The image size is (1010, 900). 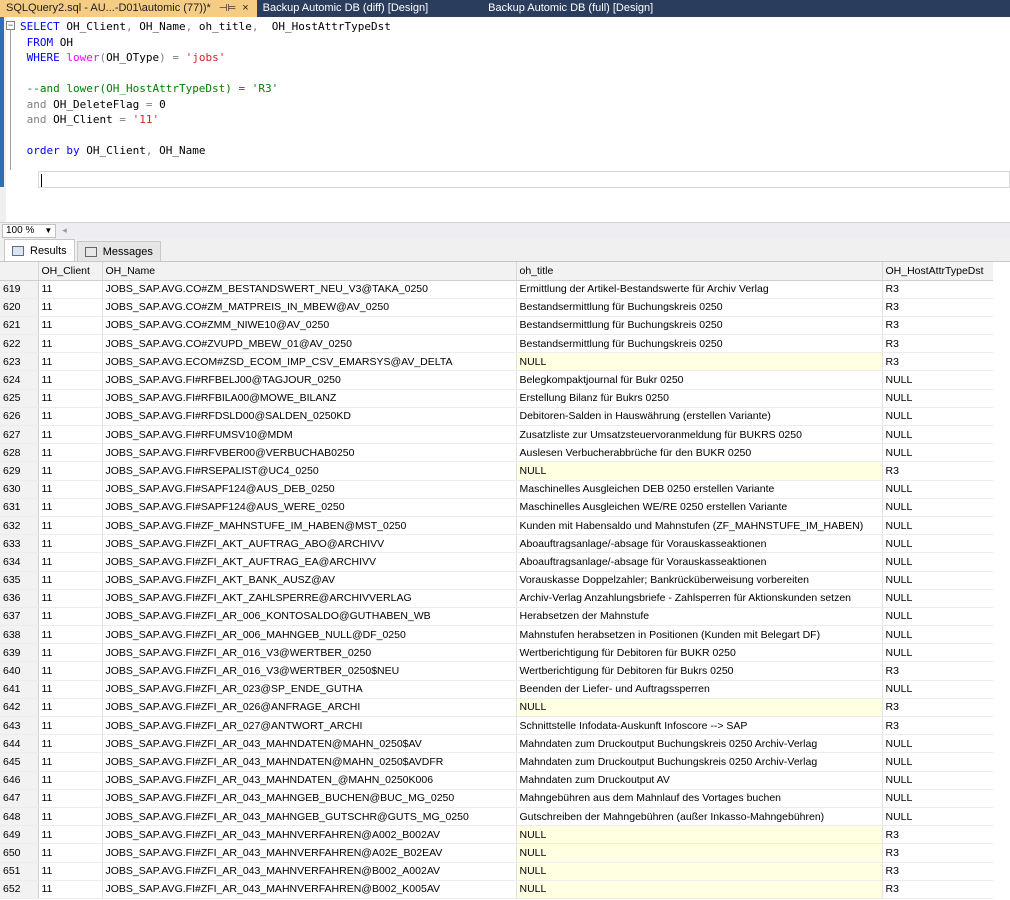 What do you see at coordinates (19, 835) in the screenshot?
I see `row-number: 649` at bounding box center [19, 835].